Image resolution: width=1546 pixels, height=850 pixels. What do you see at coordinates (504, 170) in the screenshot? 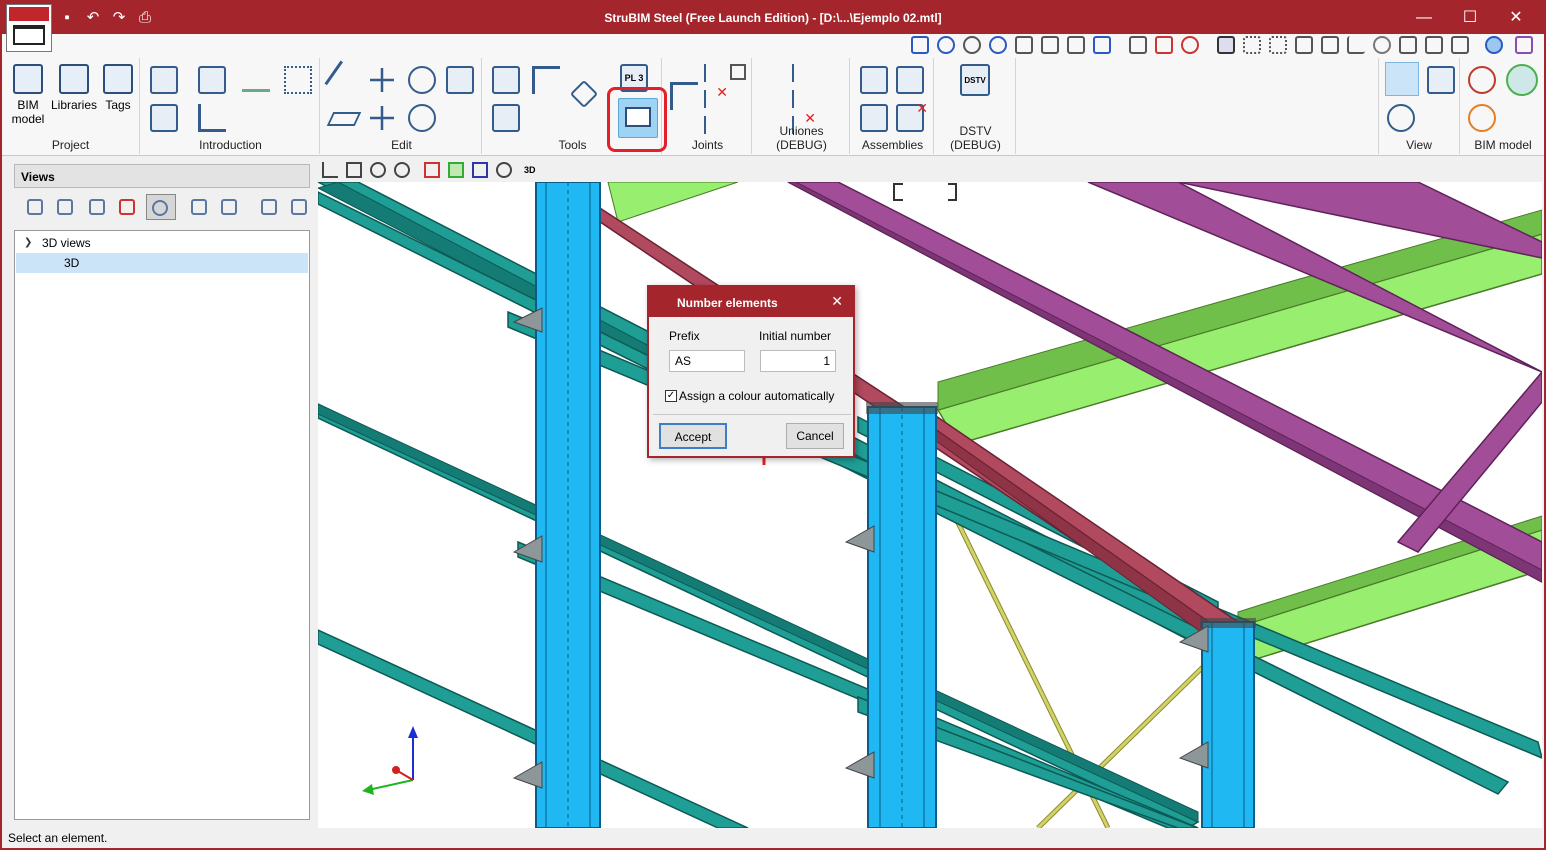
I see `eye-icon` at bounding box center [504, 170].